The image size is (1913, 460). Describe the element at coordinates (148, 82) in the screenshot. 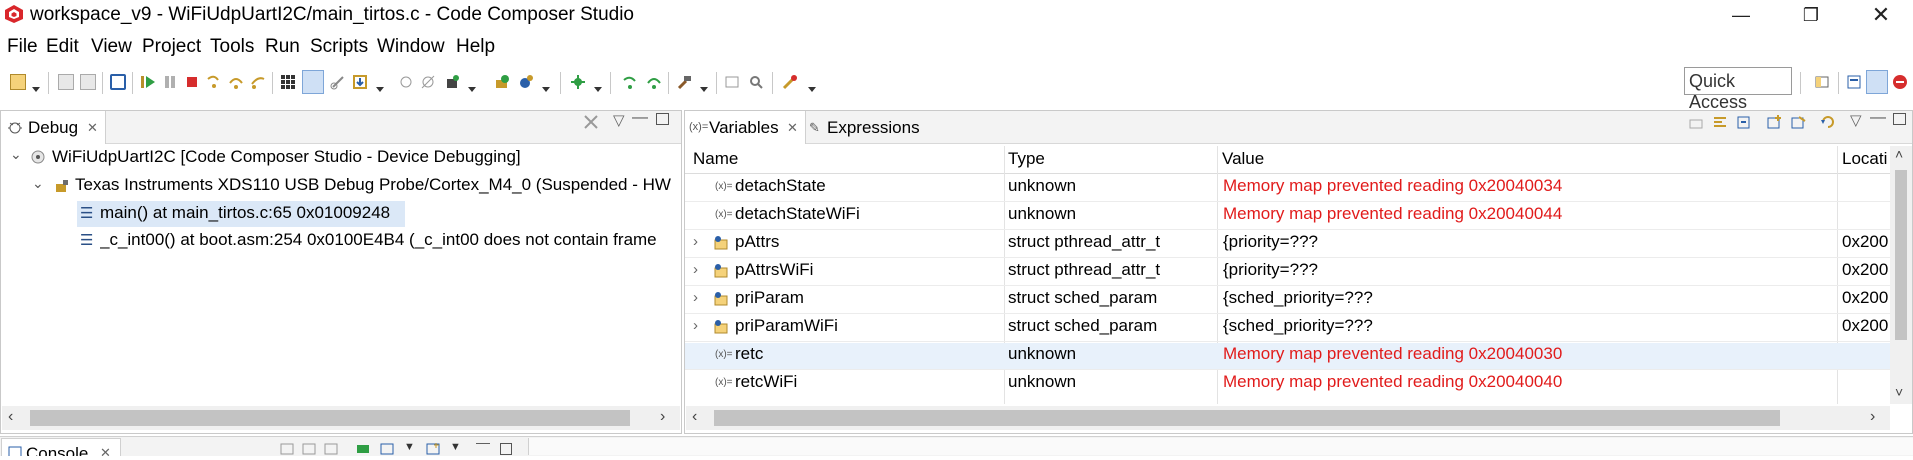

I see `resume-icon` at that location.